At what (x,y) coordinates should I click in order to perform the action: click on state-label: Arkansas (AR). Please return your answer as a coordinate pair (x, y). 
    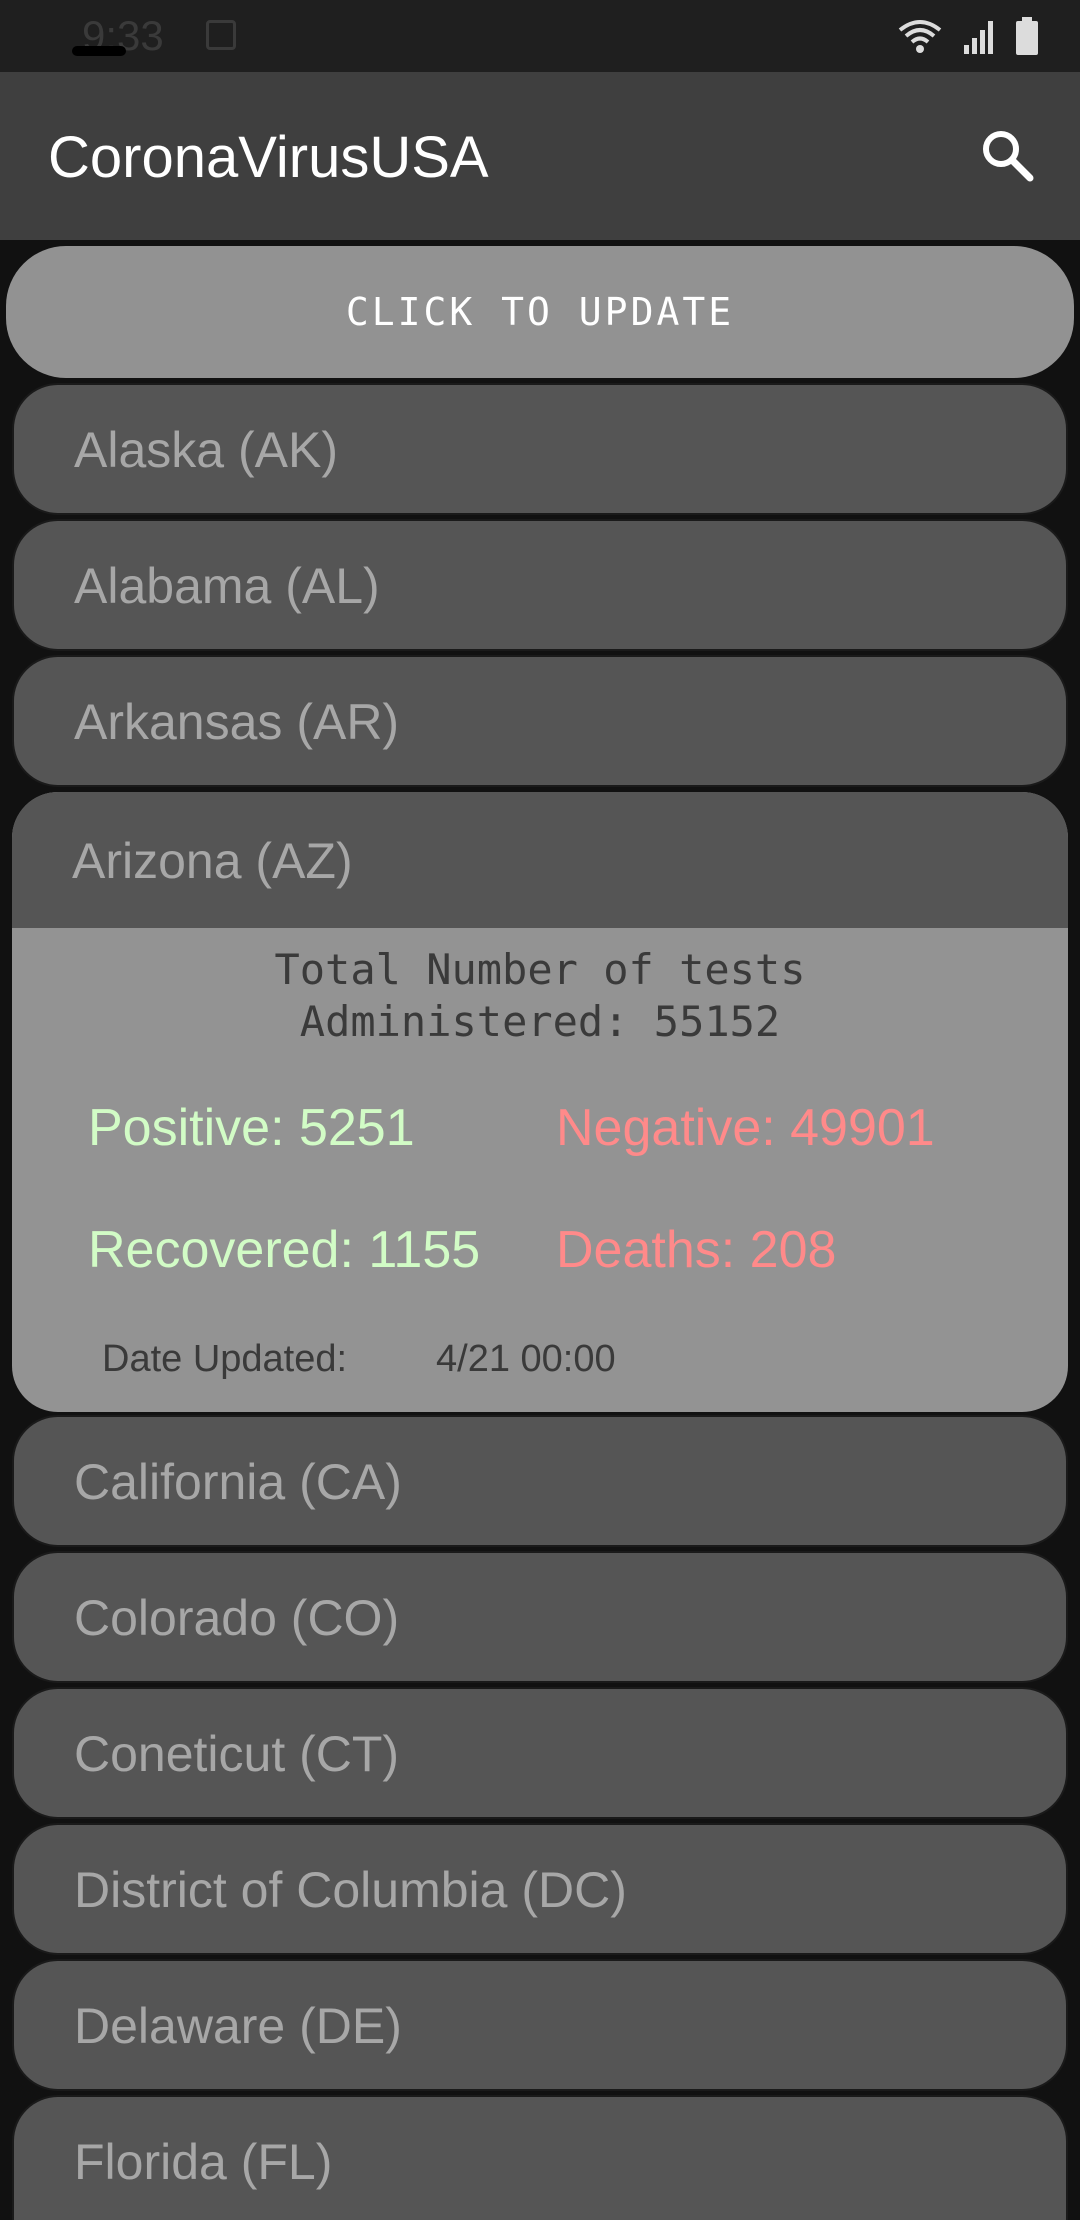
    Looking at the image, I should click on (237, 722).